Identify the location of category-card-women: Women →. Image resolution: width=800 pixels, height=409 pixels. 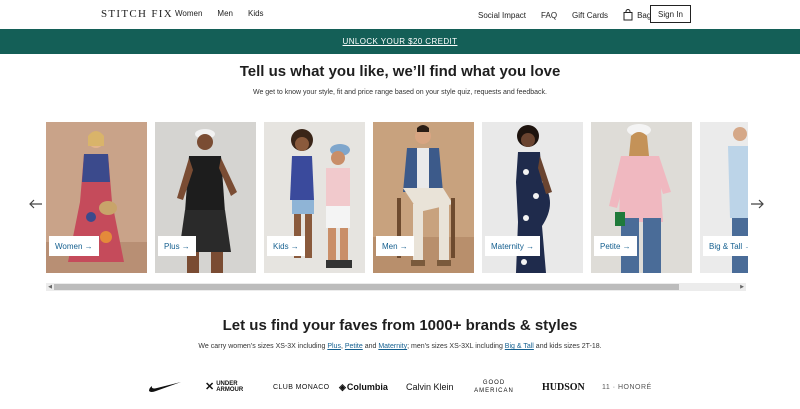
(96, 197).